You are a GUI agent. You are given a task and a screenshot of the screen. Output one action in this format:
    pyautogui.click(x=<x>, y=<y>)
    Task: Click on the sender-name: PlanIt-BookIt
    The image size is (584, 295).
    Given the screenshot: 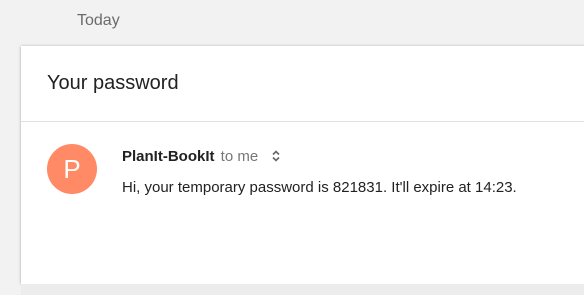 What is the action you would take?
    pyautogui.click(x=168, y=156)
    